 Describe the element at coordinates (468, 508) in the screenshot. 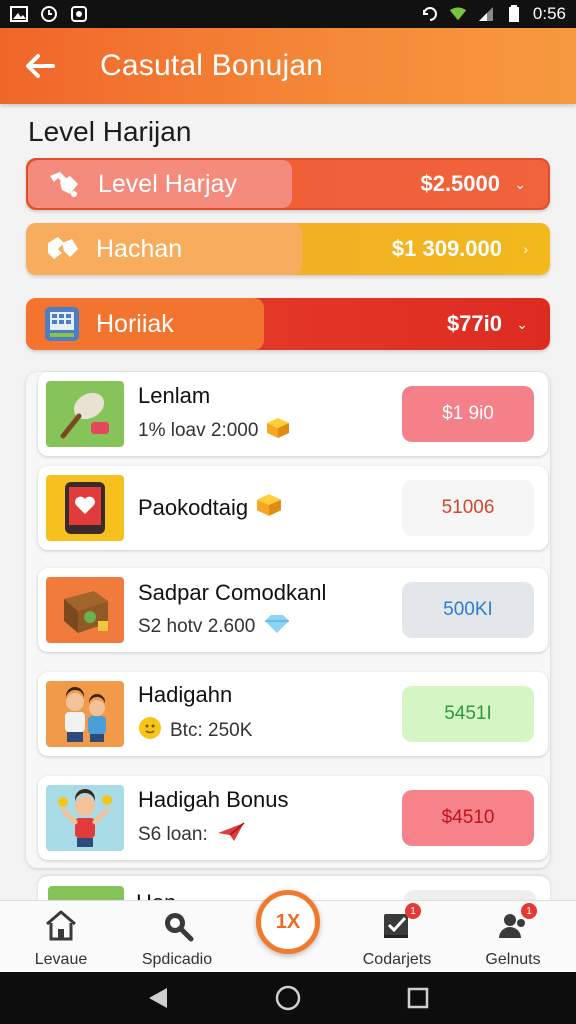

I see `claim-button: 51006` at that location.